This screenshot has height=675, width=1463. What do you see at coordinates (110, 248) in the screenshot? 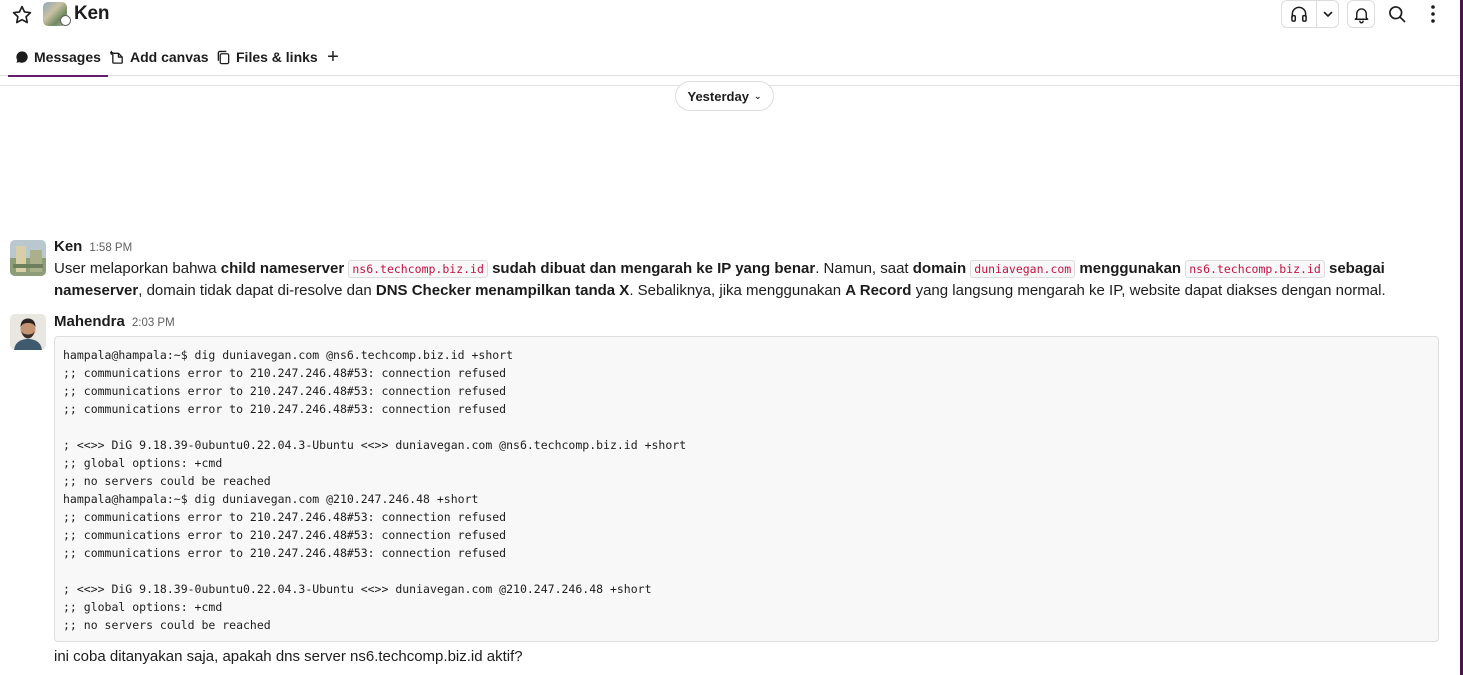
I see `message-timestamp: 1:58 PM` at bounding box center [110, 248].